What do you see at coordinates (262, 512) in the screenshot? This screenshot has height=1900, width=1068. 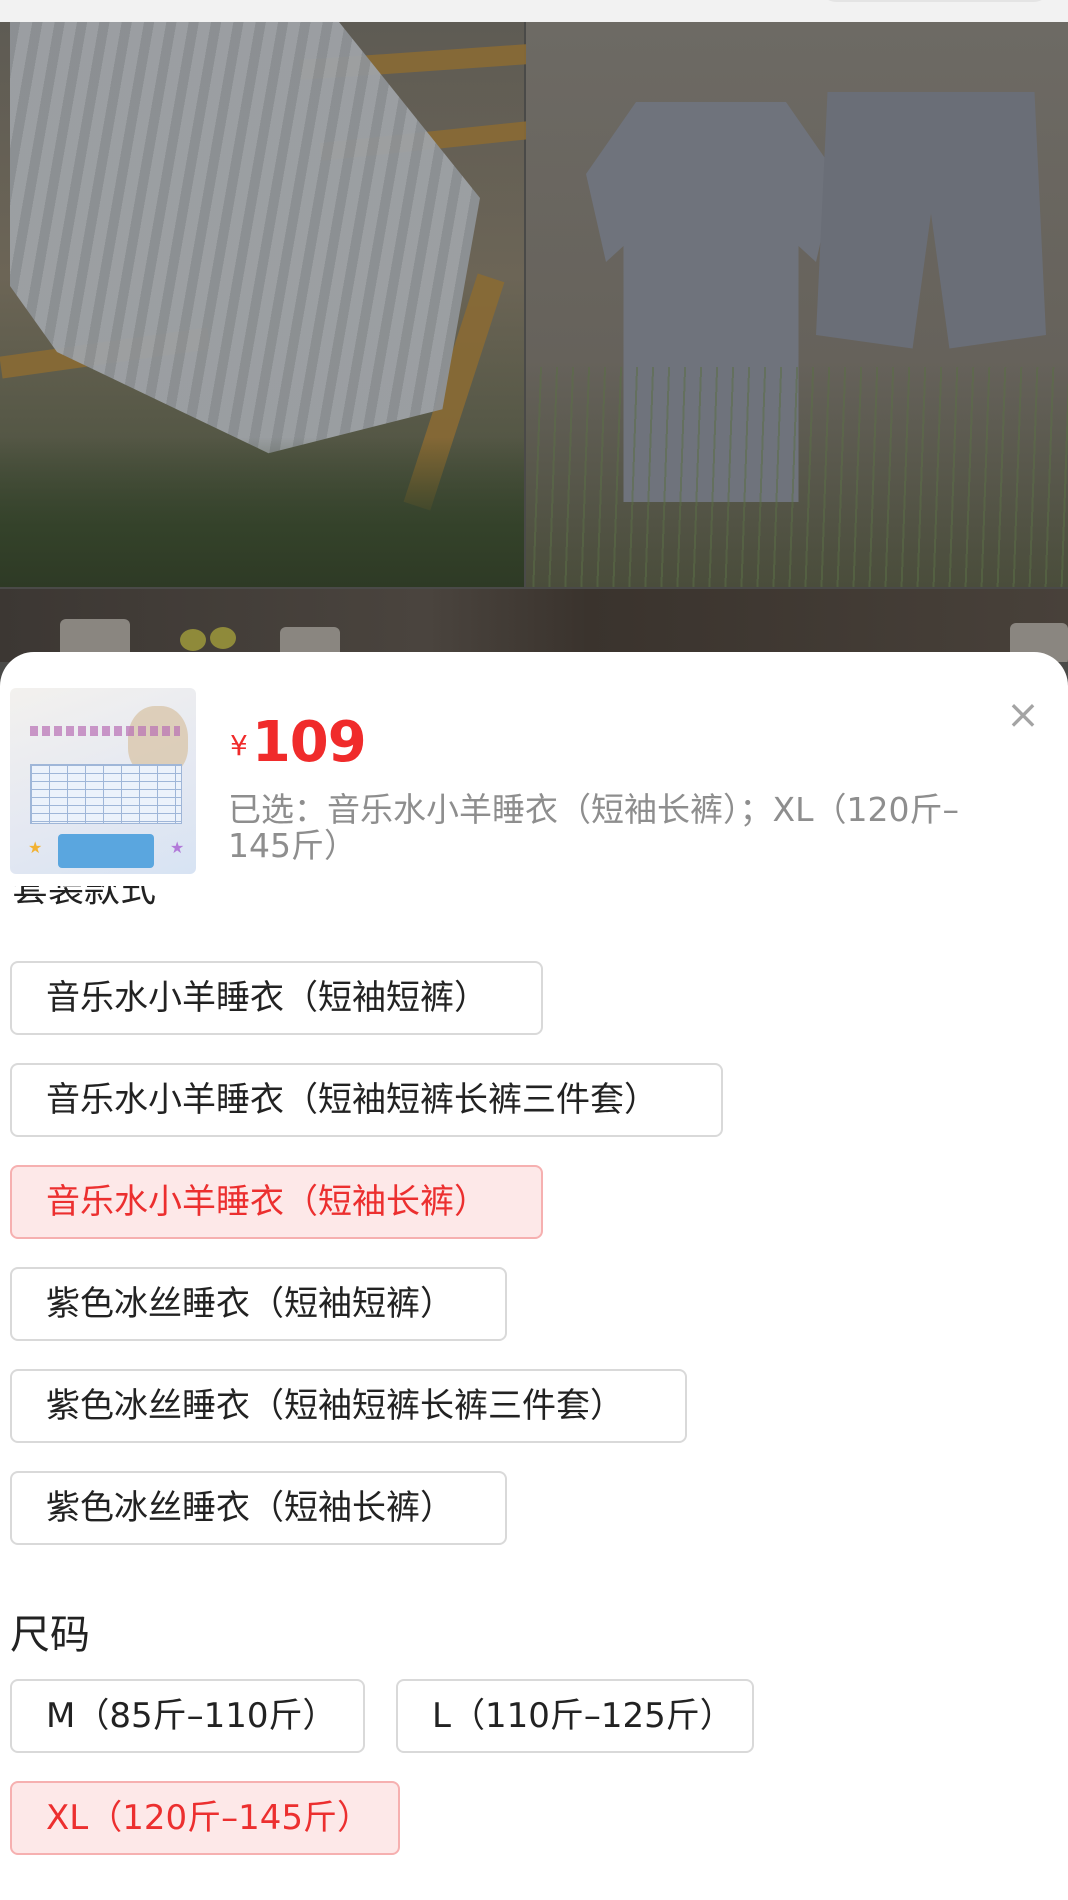 I see `grass-area` at bounding box center [262, 512].